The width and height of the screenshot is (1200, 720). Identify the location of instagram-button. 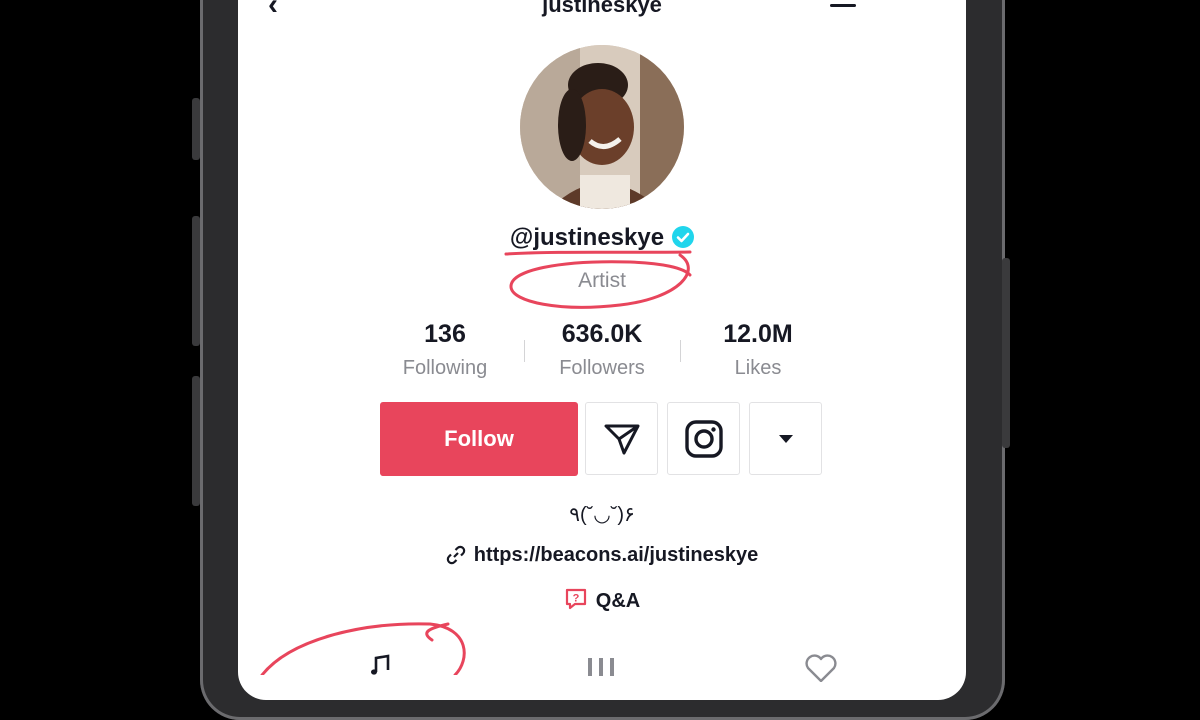
(703, 438).